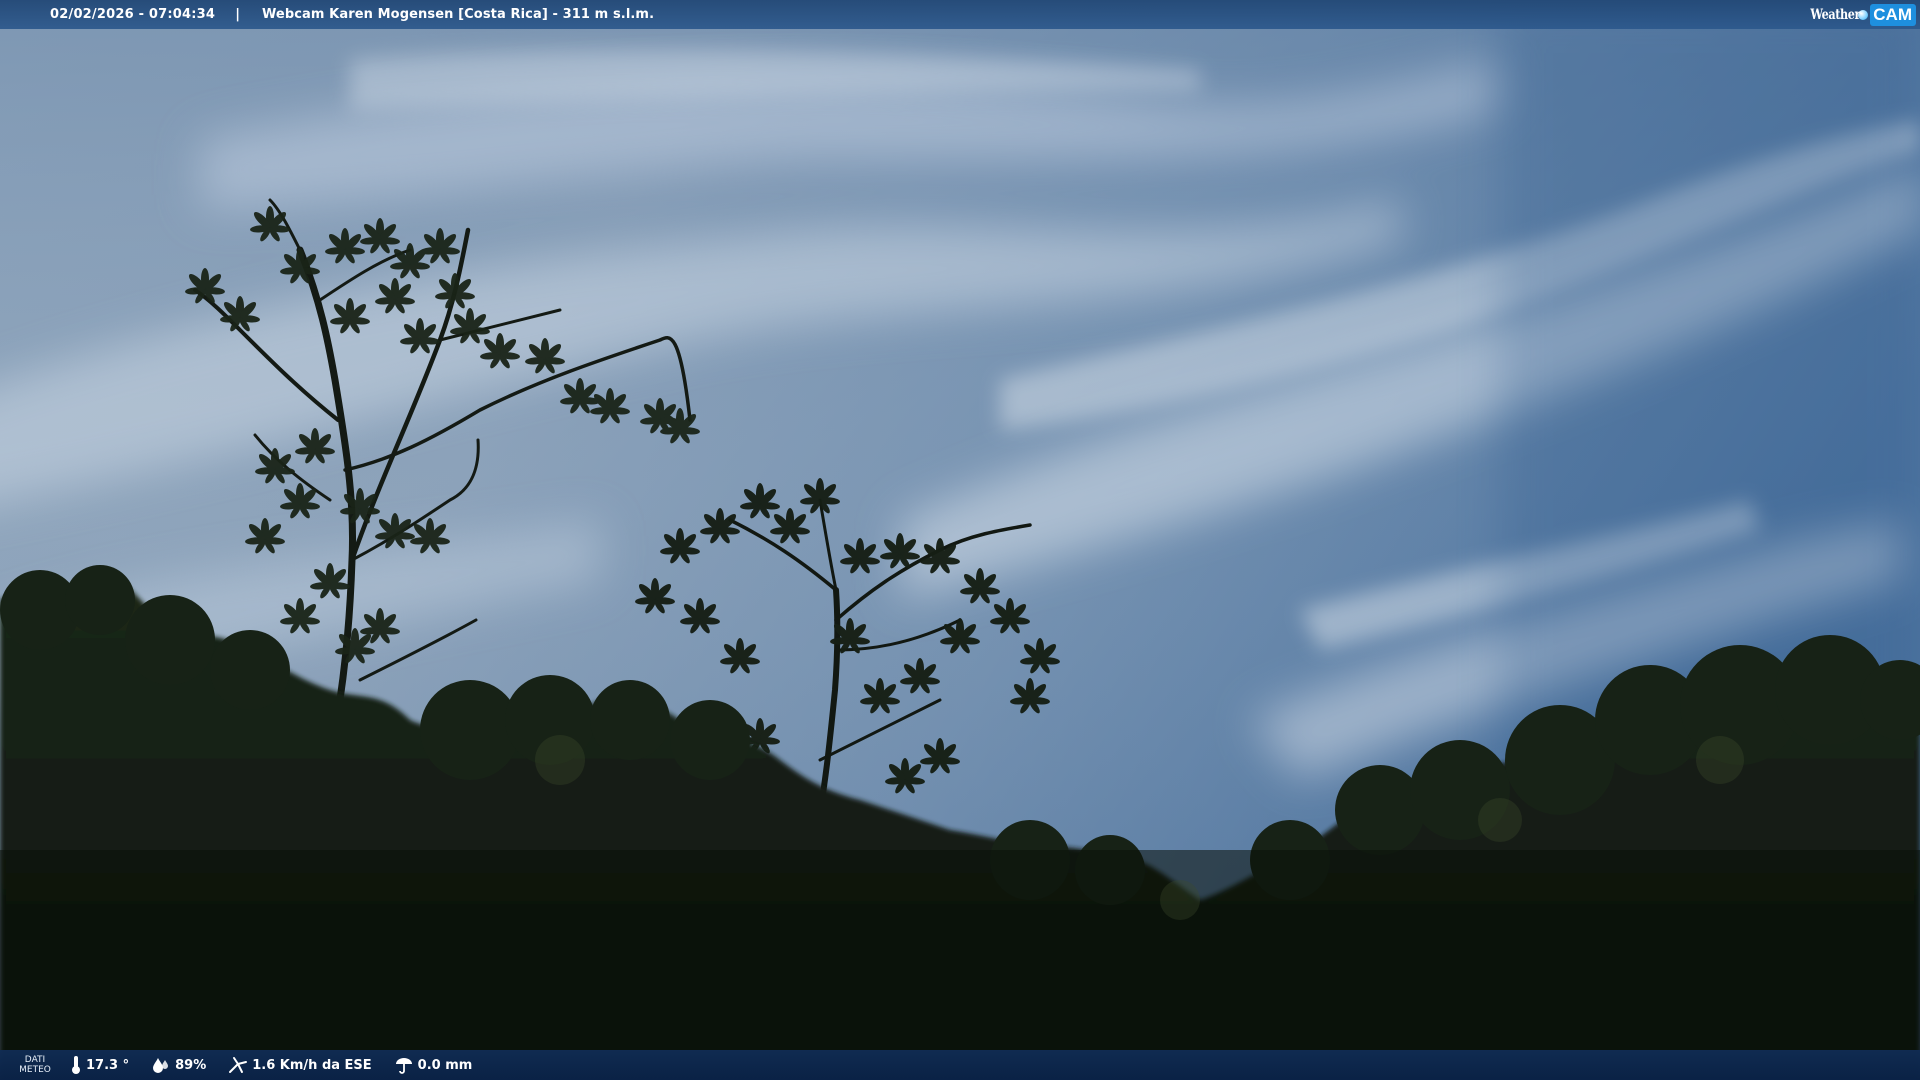 This screenshot has width=1920, height=1080. Describe the element at coordinates (161, 1065) in the screenshot. I see `humidity-icon` at that location.